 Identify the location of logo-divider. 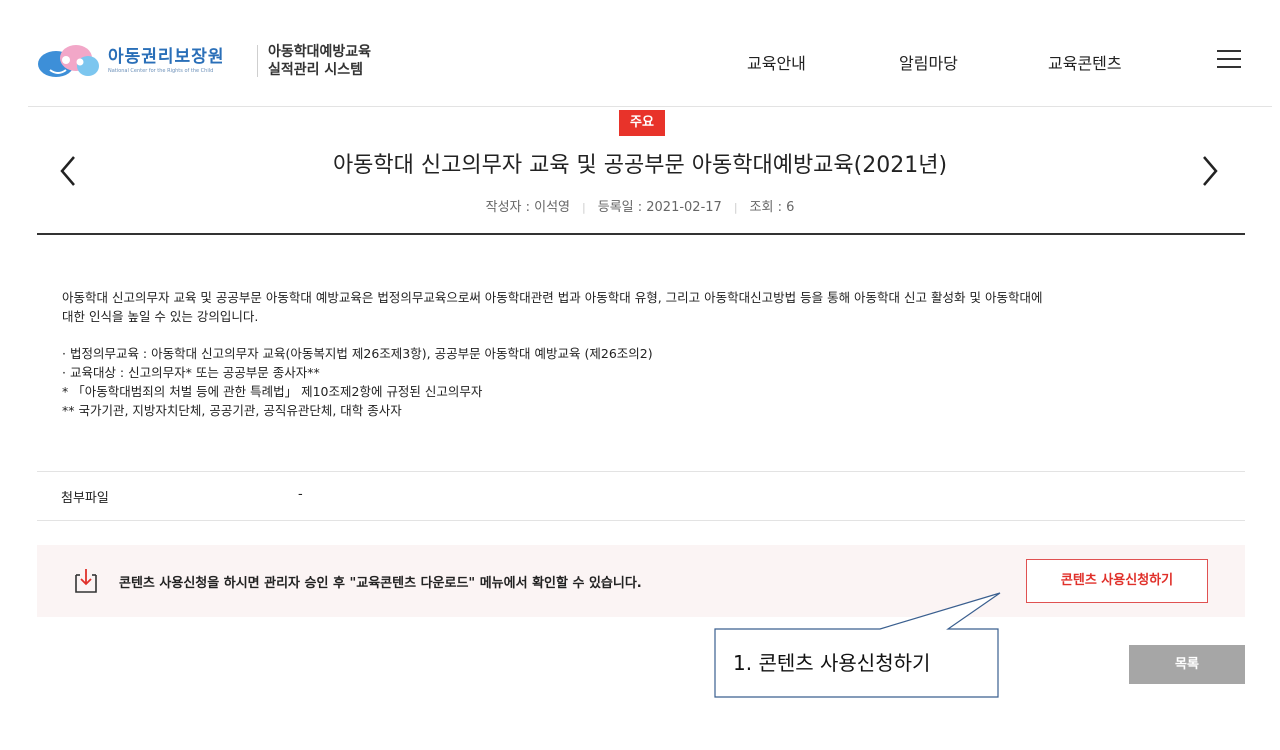
(257, 61).